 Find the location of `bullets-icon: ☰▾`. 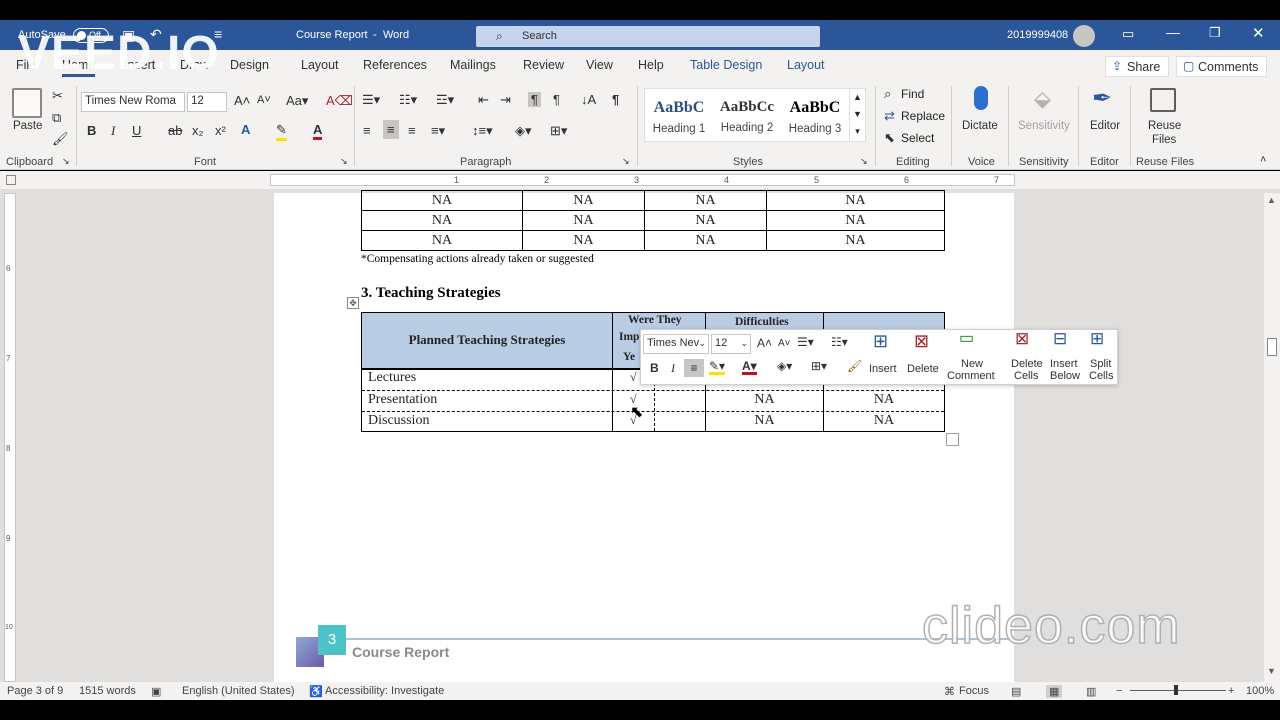

bullets-icon: ☰▾ is located at coordinates (805, 342).